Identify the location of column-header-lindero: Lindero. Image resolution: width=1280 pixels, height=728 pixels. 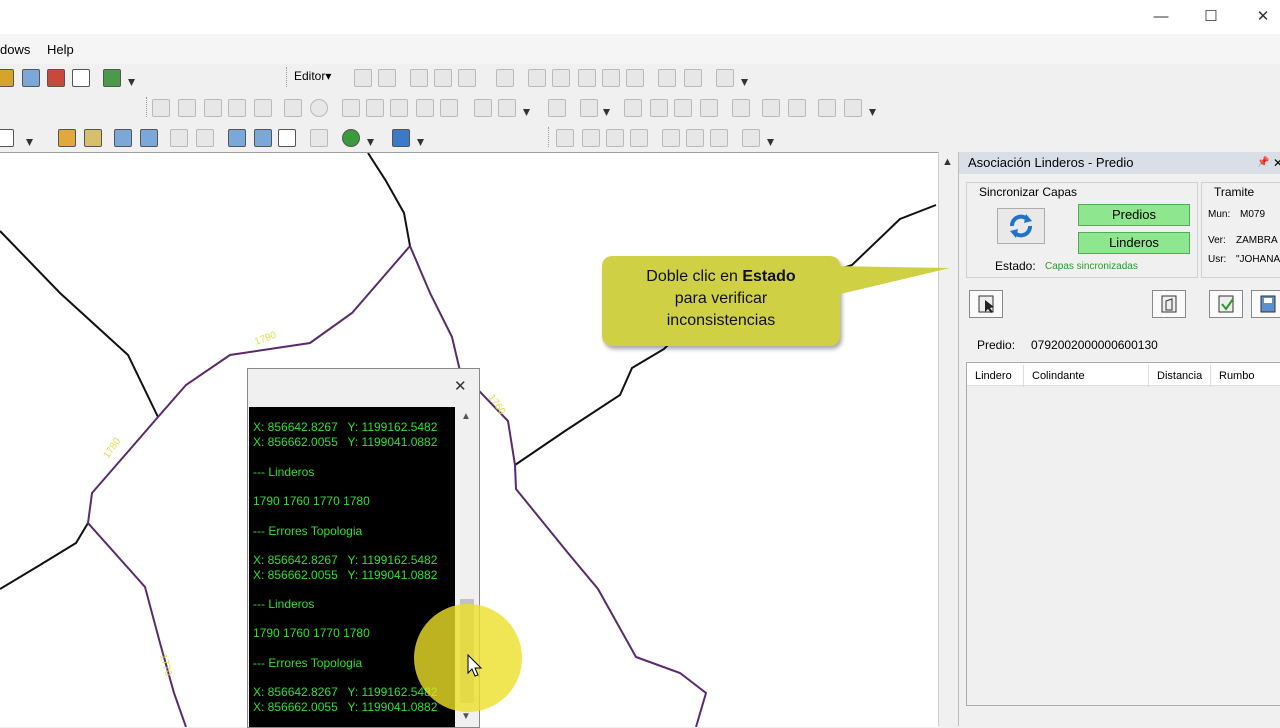
(995, 376).